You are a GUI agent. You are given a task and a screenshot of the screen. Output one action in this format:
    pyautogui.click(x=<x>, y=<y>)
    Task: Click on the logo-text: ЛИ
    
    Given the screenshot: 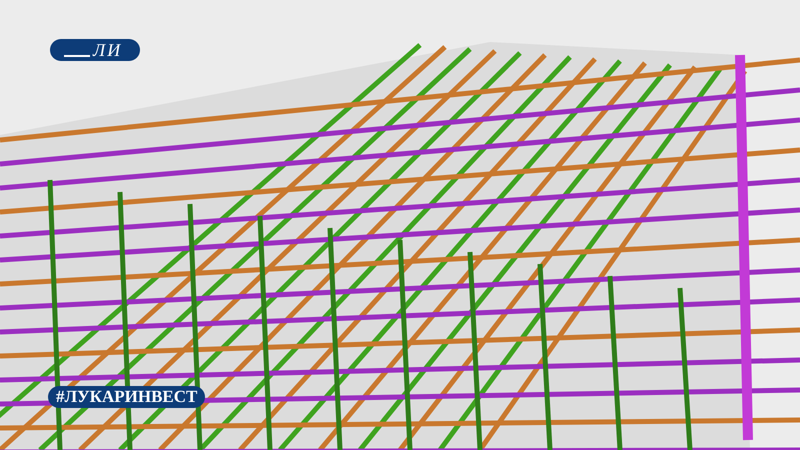 What is the action you would take?
    pyautogui.click(x=107, y=50)
    